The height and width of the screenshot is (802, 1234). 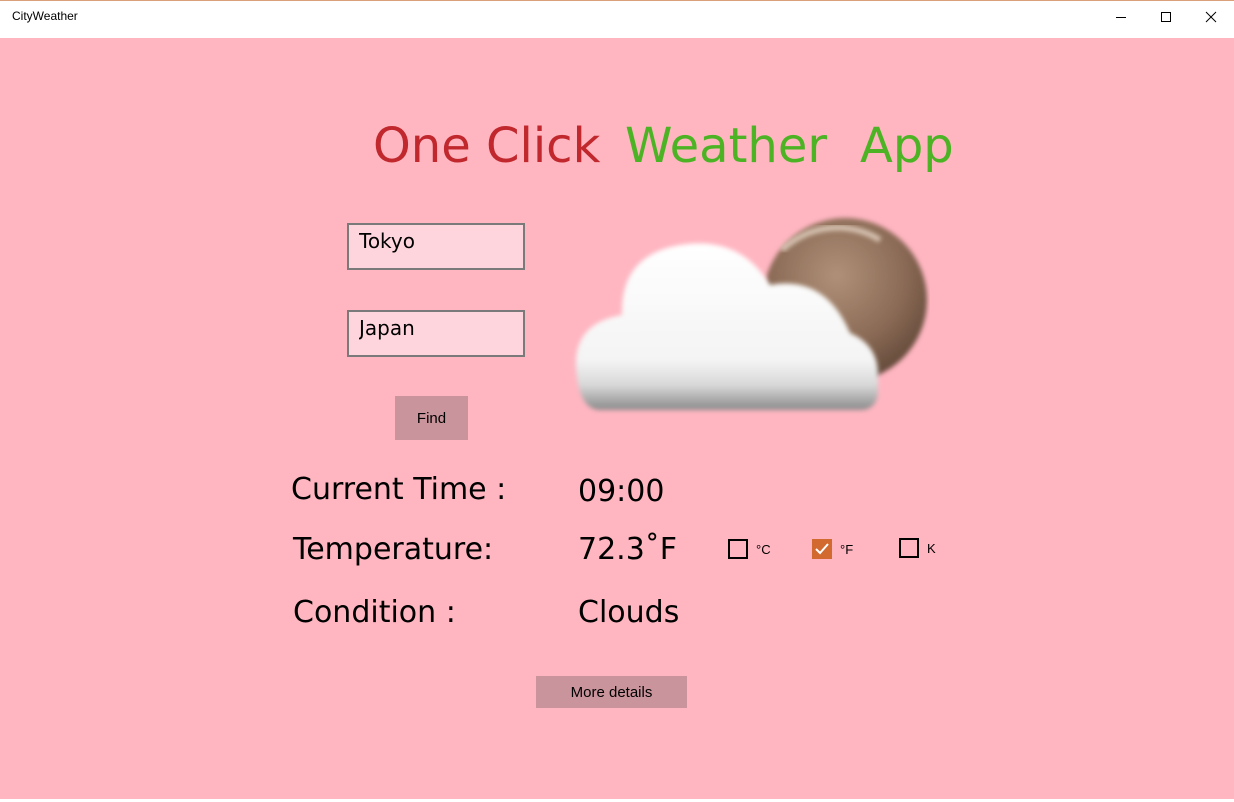 What do you see at coordinates (629, 612) in the screenshot?
I see `condition-value: Clouds` at bounding box center [629, 612].